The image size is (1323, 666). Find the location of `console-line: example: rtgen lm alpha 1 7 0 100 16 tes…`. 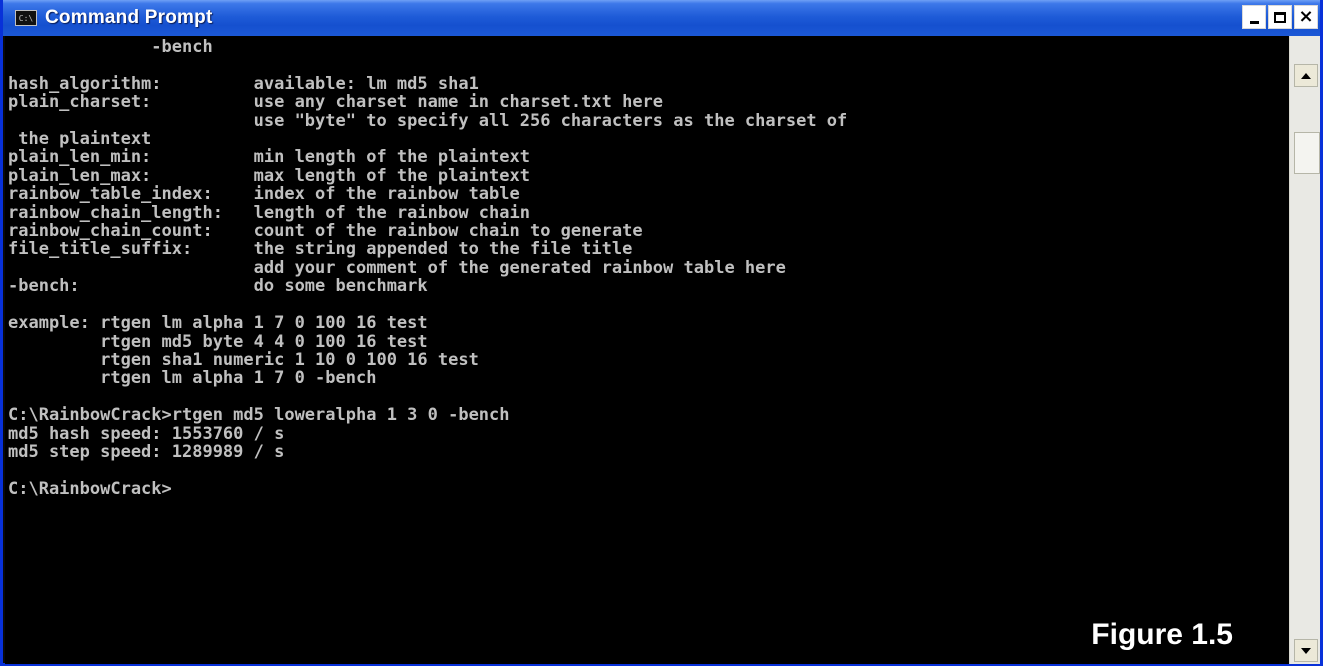

console-line: example: rtgen lm alpha 1 7 0 100 16 tes… is located at coordinates (218, 323).